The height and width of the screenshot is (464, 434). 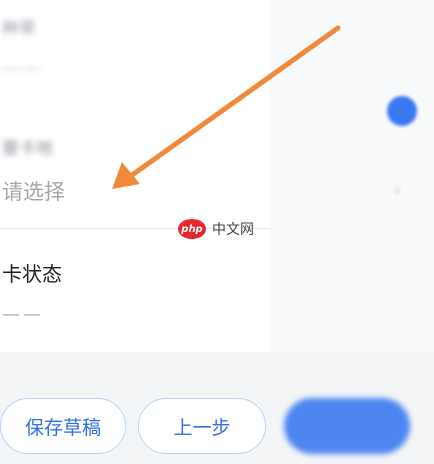 What do you see at coordinates (150, 228) in the screenshot?
I see `divider` at bounding box center [150, 228].